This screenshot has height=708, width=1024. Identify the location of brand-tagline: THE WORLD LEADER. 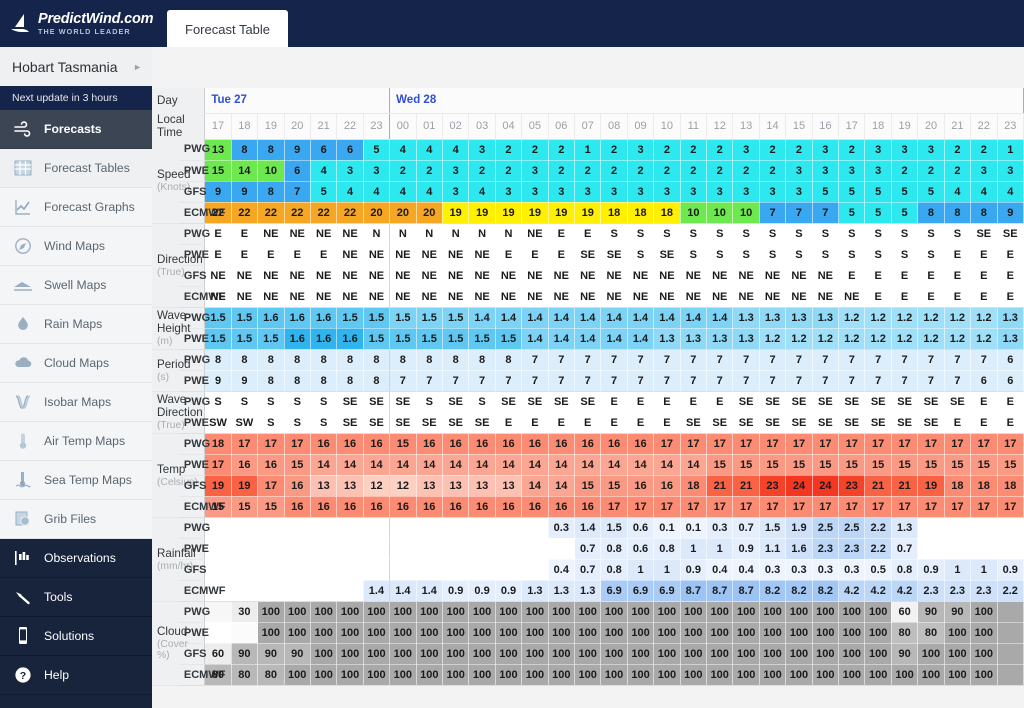
(84, 32).